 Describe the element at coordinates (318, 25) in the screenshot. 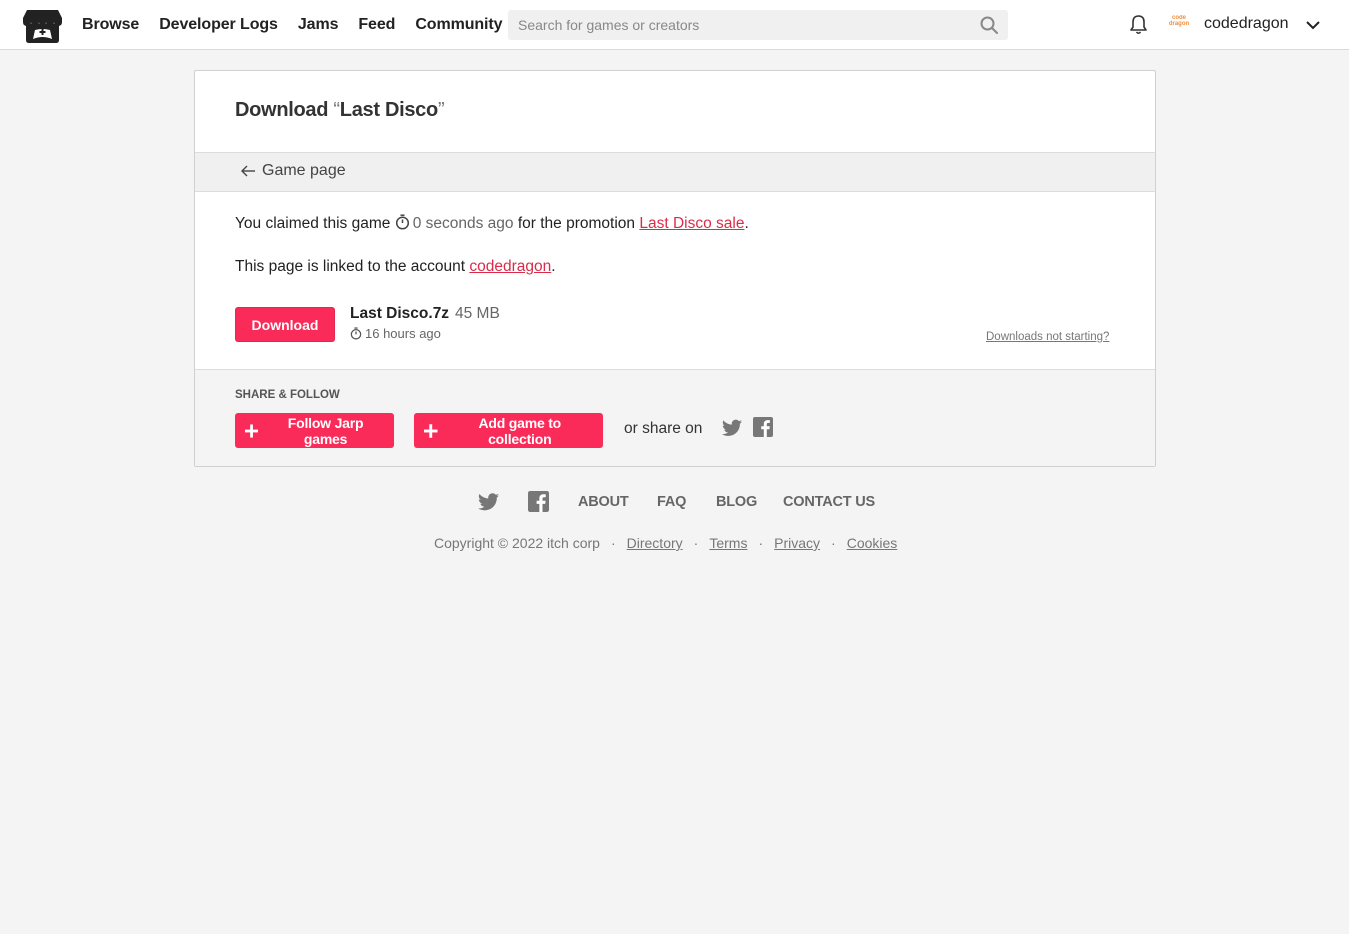

I see `nav-jams: Jams` at that location.